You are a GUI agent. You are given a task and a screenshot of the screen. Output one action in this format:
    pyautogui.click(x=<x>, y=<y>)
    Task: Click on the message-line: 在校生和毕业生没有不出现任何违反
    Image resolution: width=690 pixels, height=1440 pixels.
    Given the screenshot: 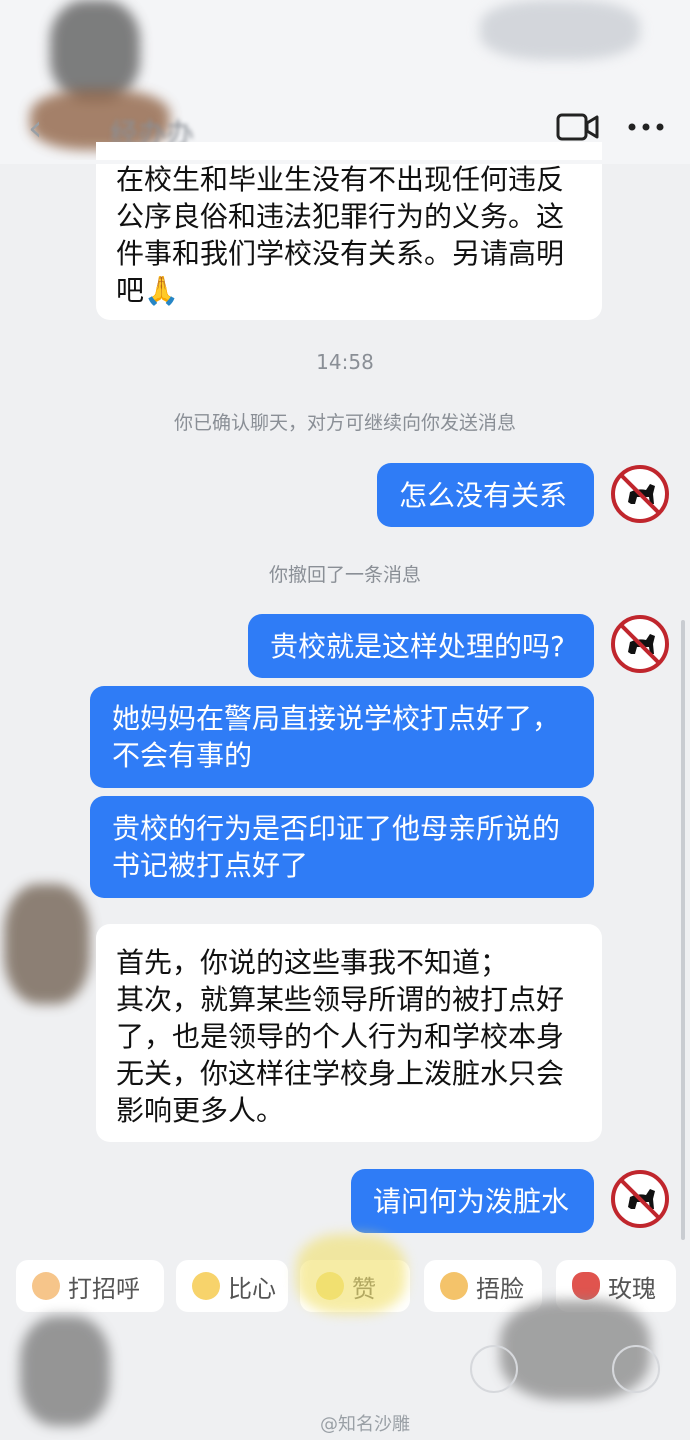 What is the action you would take?
    pyautogui.click(x=340, y=179)
    